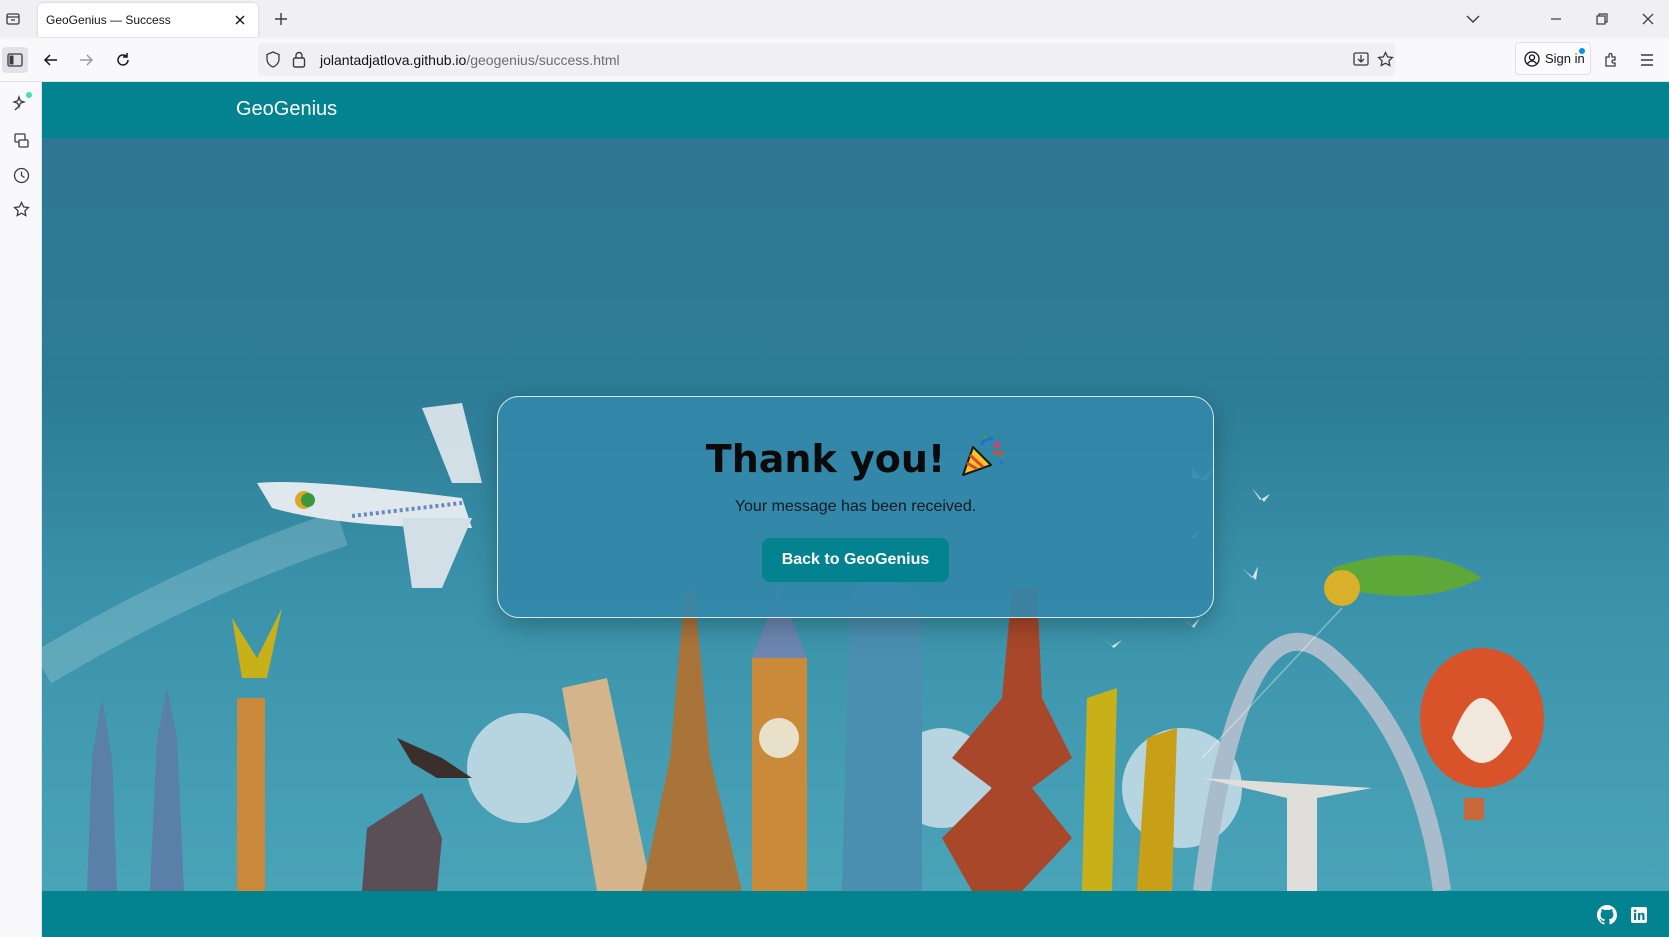  I want to click on ai-chatbot-icon, so click(21, 103).